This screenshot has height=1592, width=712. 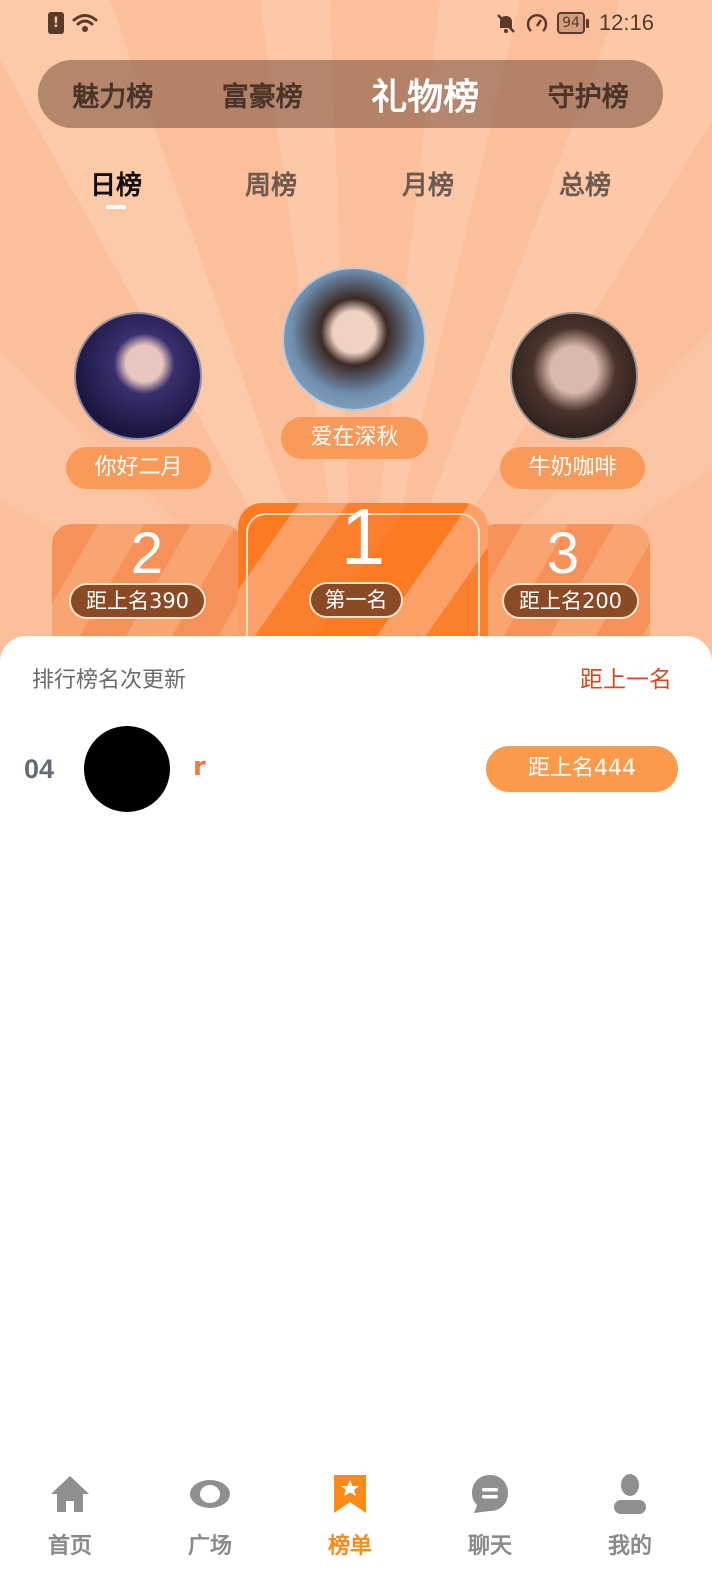 I want to click on nav-chat: 聊天, so click(x=490, y=1510).